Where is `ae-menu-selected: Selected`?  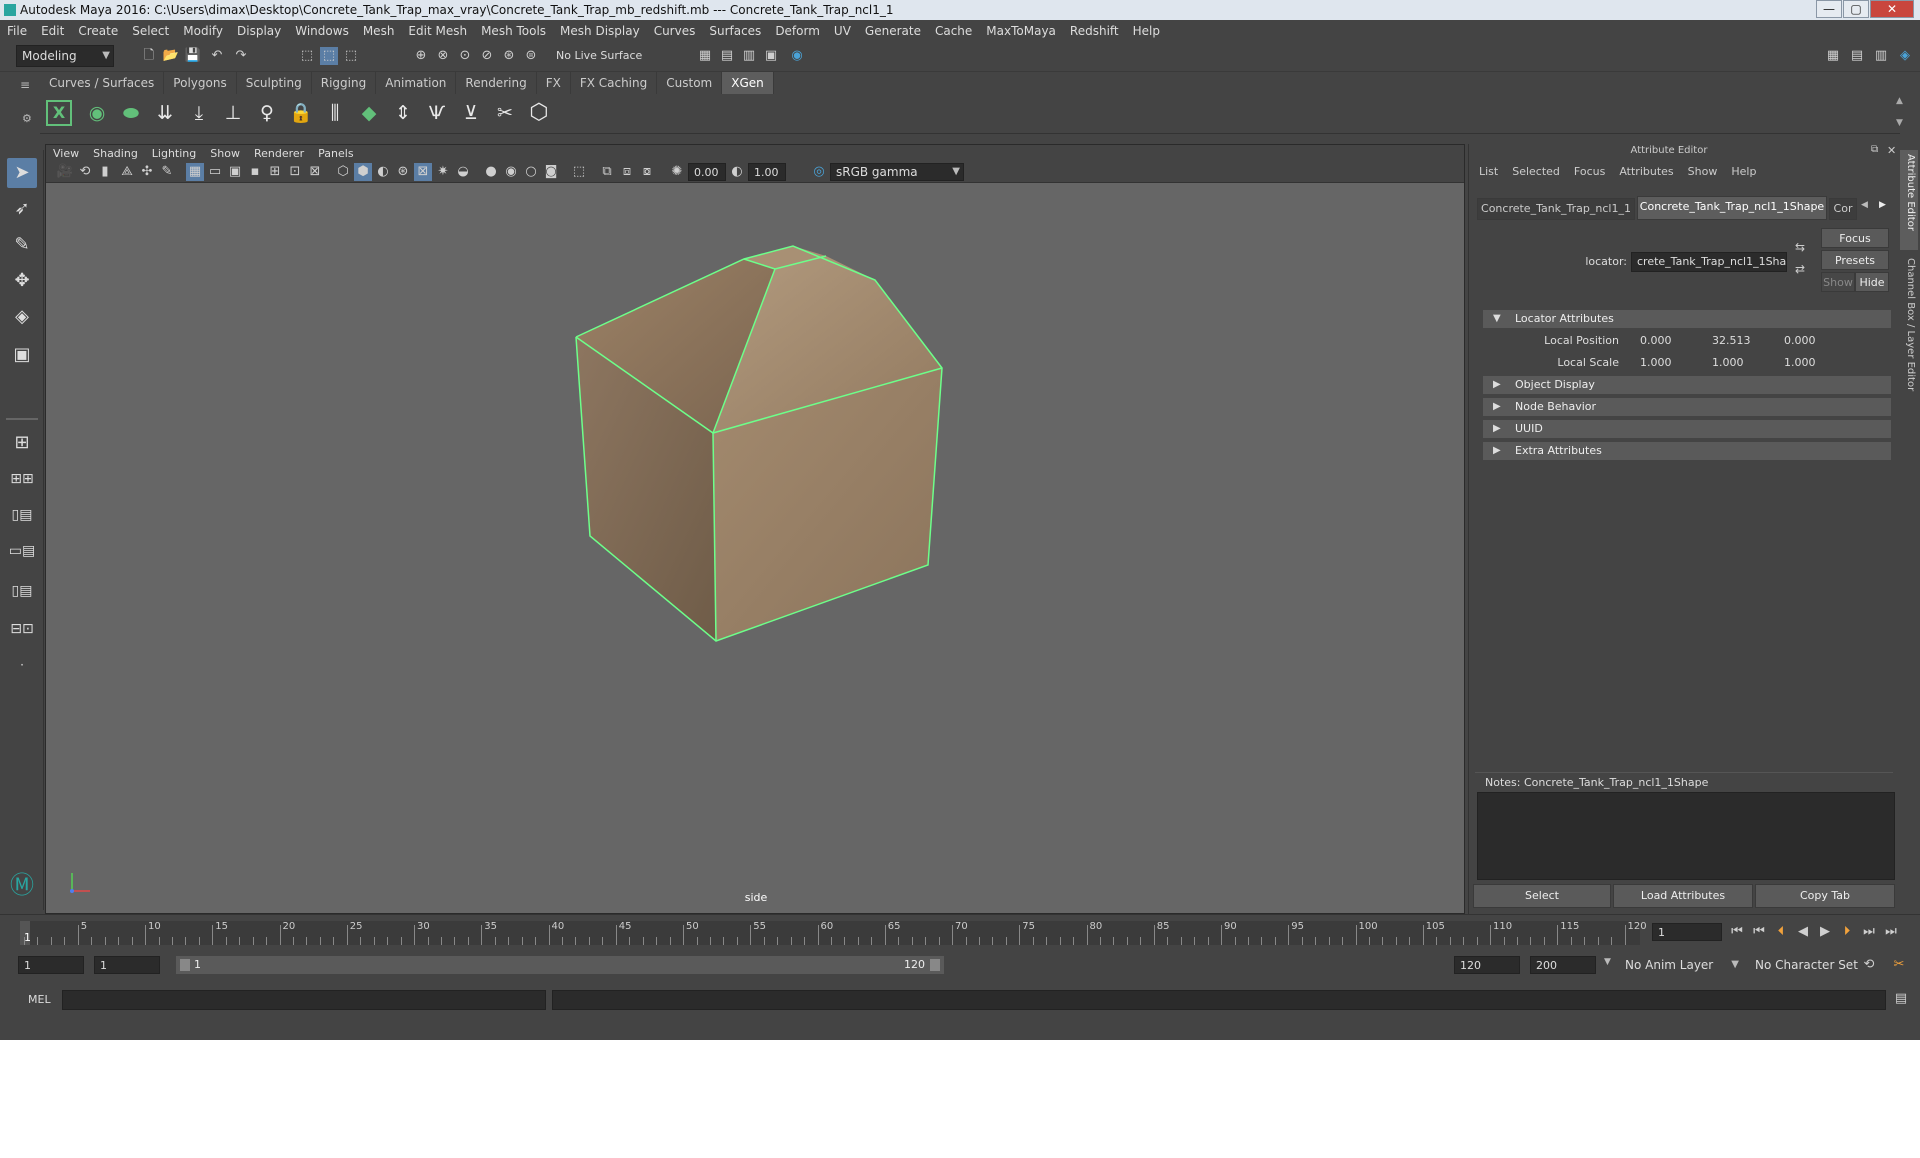
ae-menu-selected: Selected is located at coordinates (1543, 171).